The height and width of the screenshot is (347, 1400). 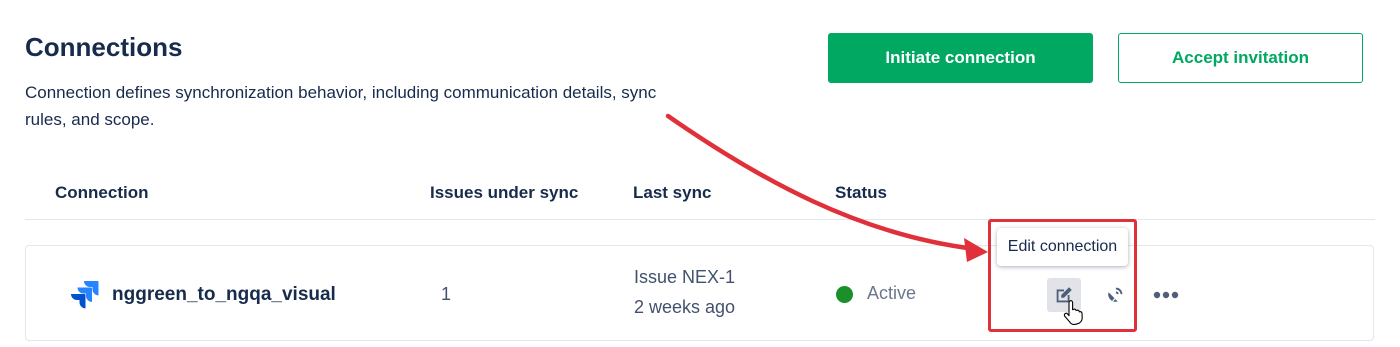 I want to click on status-label: Active, so click(x=892, y=293).